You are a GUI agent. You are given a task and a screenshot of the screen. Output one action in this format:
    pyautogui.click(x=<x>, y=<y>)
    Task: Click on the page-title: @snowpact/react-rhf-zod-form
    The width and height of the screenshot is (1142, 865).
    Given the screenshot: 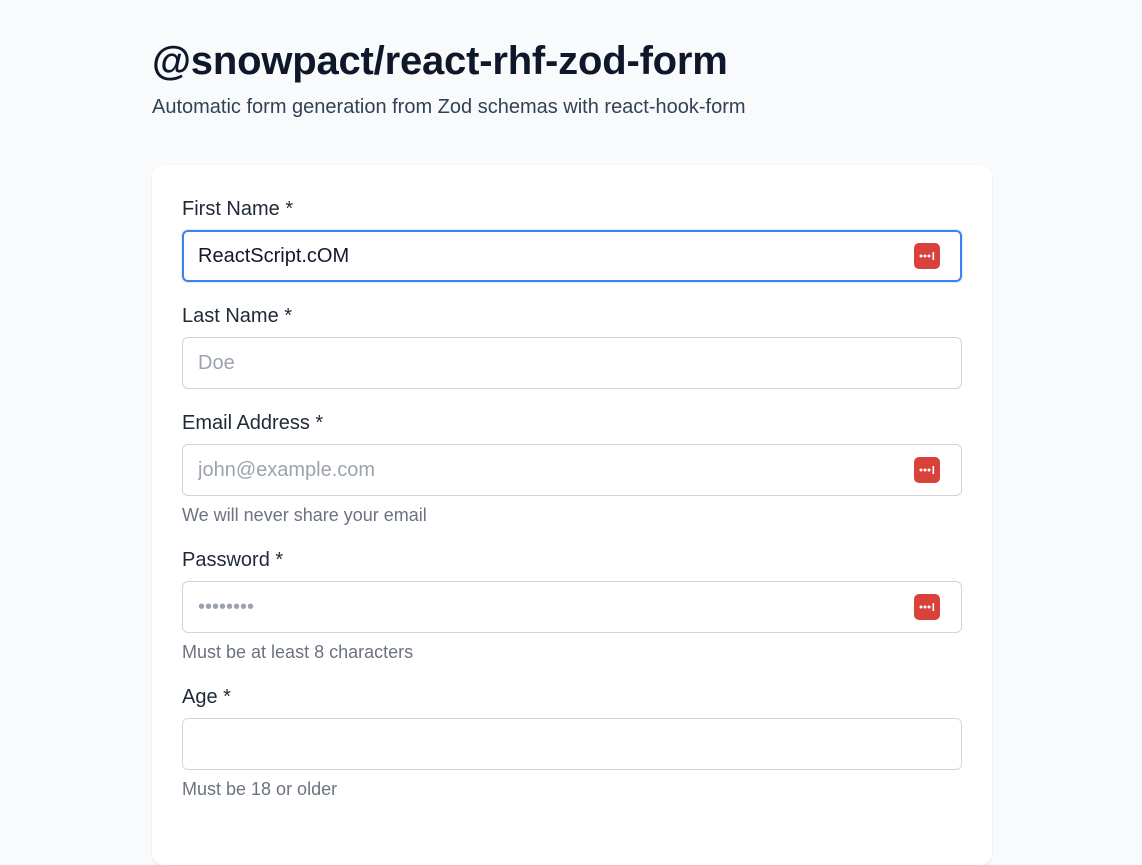 What is the action you would take?
    pyautogui.click(x=440, y=61)
    